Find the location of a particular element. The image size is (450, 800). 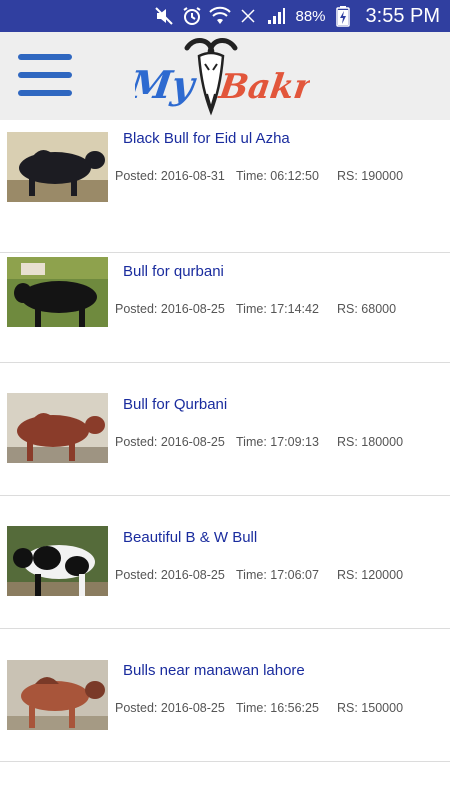

listing-time: Time: 06:12:50 is located at coordinates (277, 176).